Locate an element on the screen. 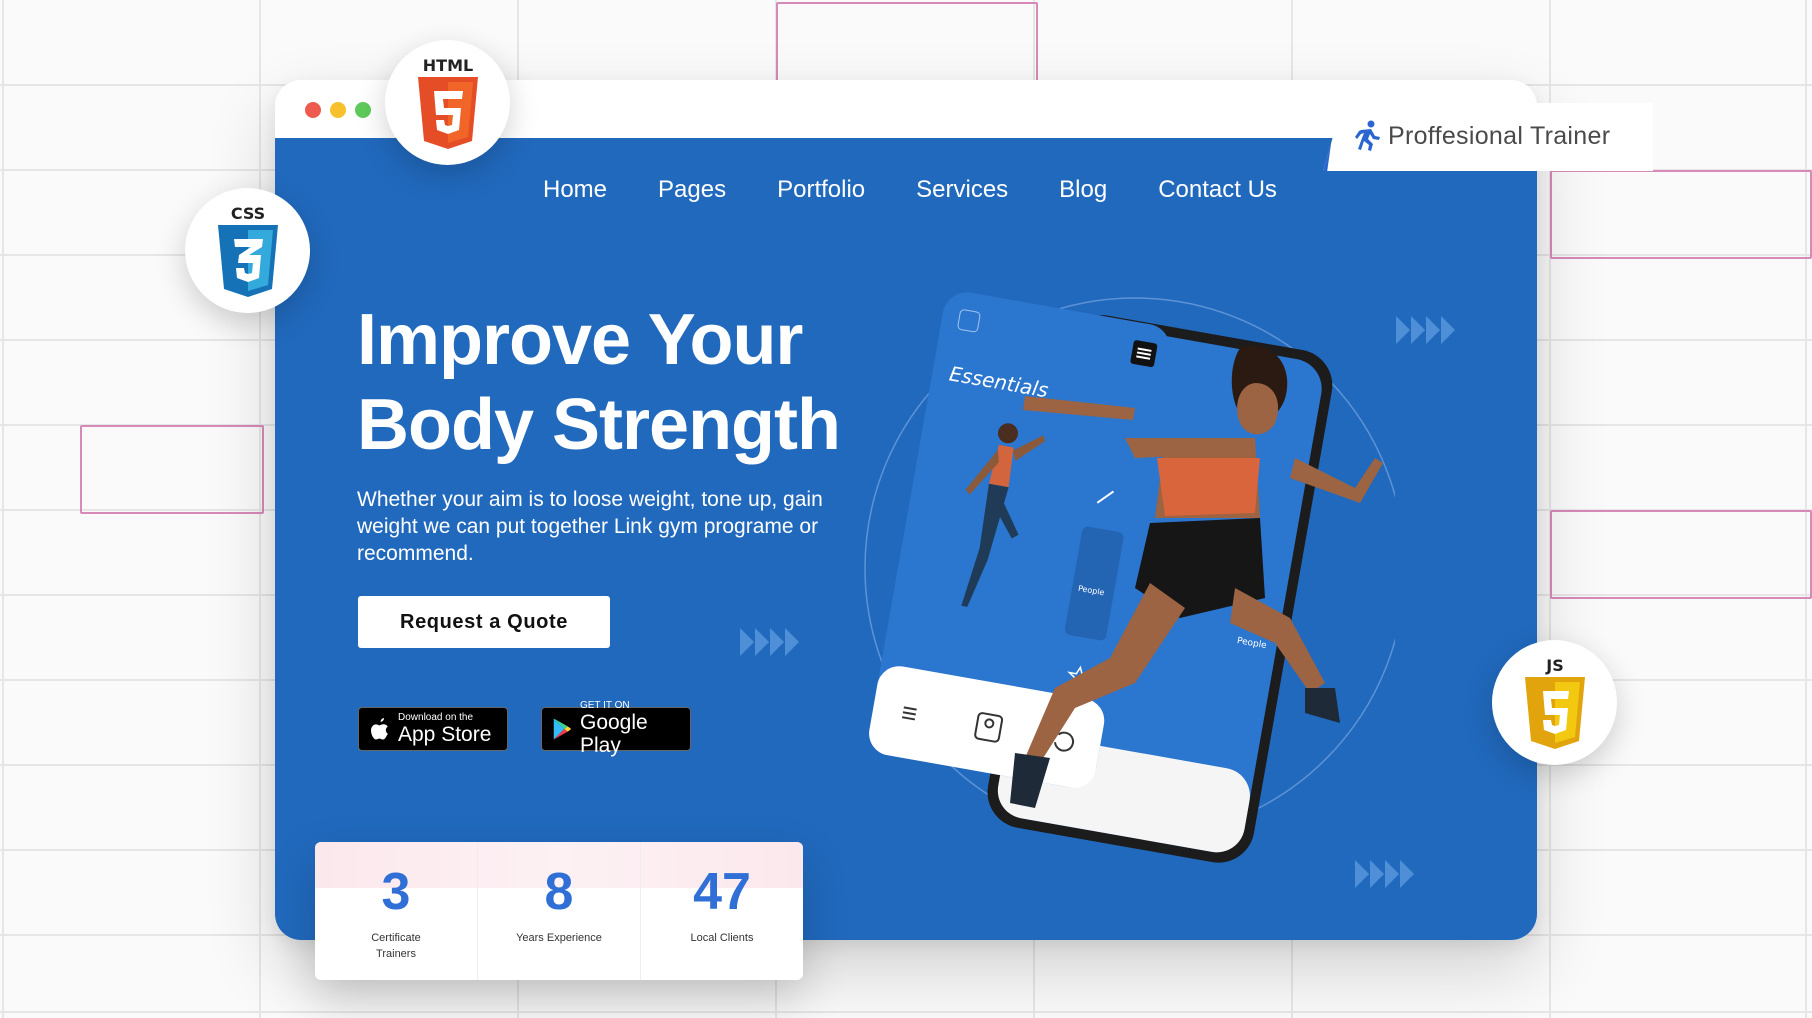  stat-label: Certificate Trainers is located at coordinates (396, 946).